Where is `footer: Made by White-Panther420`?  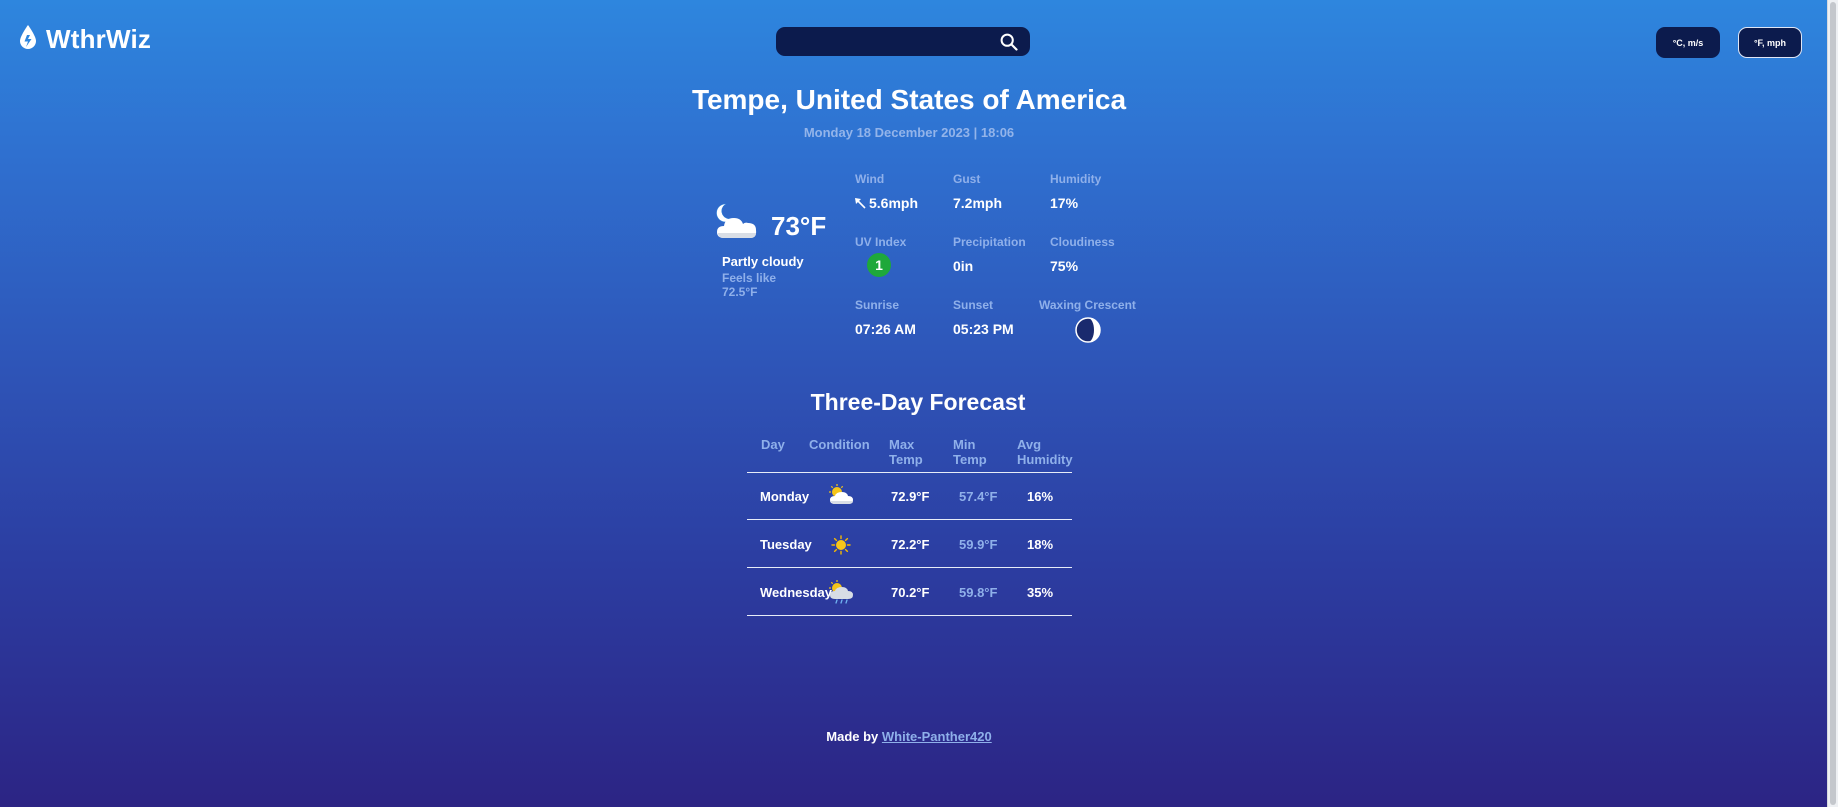
footer: Made by White-Panther420 is located at coordinates (919, 736).